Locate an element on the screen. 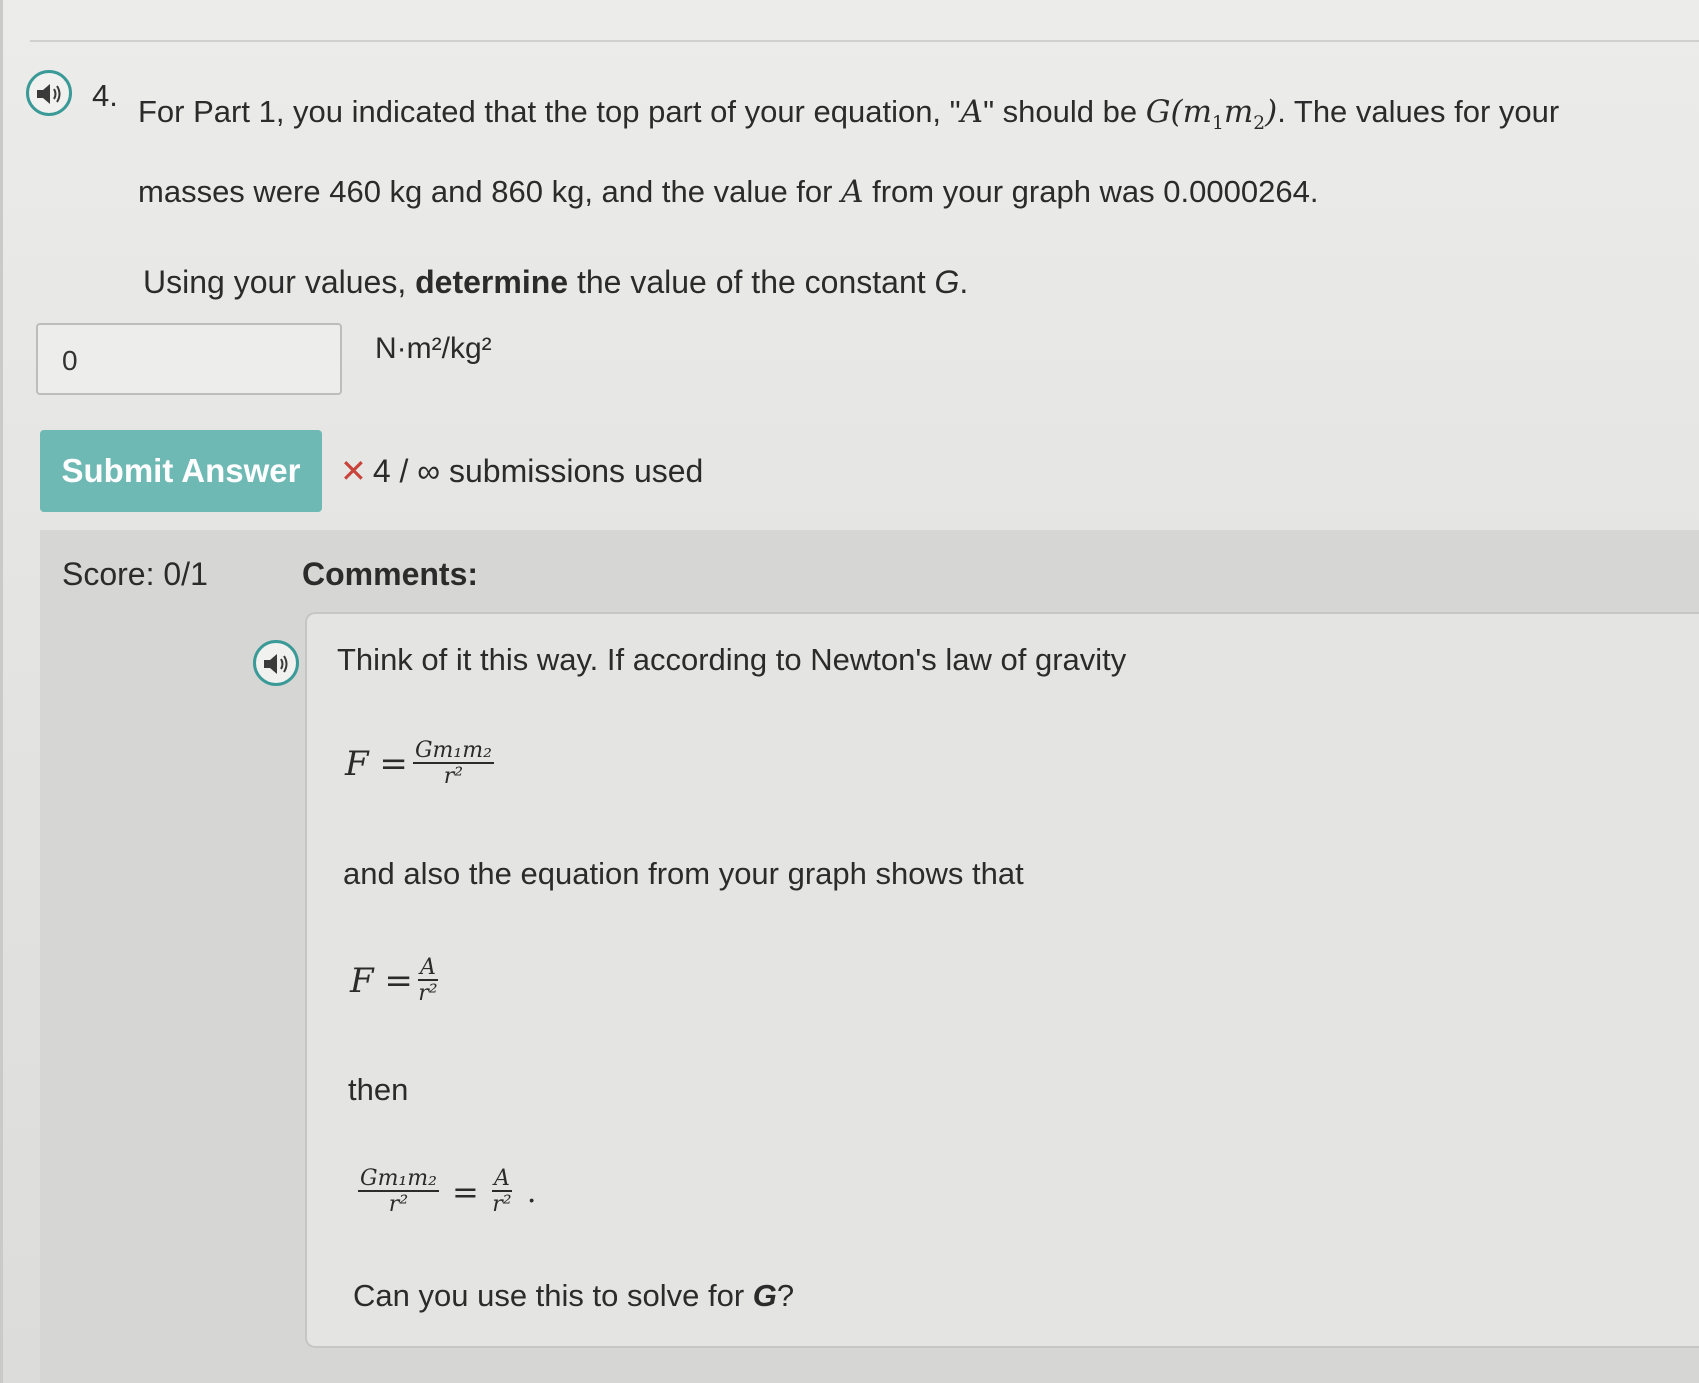 The height and width of the screenshot is (1383, 1699). math-part: ) is located at coordinates (1271, 112).